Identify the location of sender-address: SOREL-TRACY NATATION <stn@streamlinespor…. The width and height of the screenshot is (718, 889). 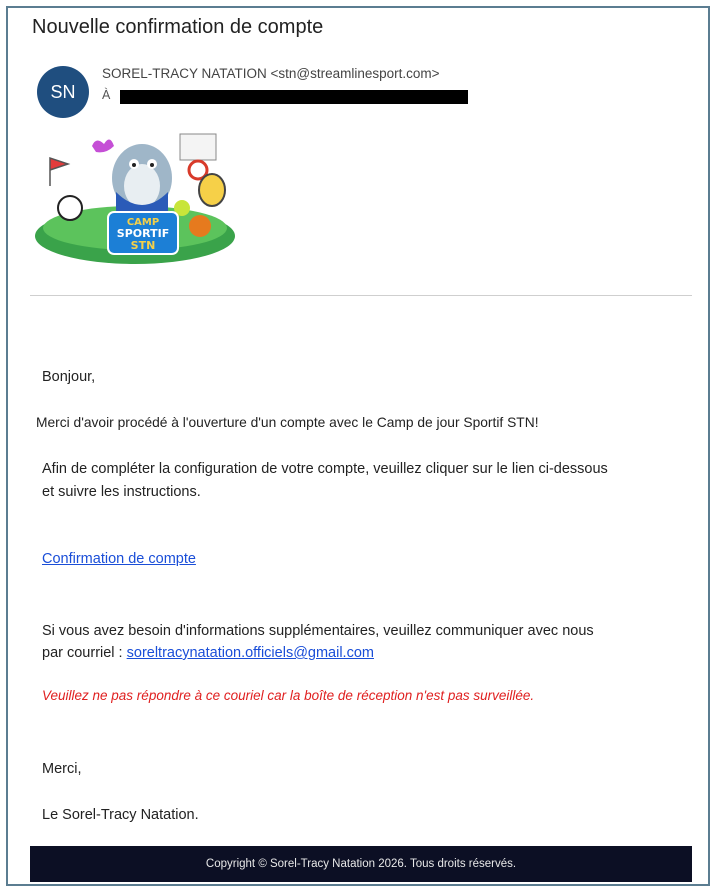
(271, 73).